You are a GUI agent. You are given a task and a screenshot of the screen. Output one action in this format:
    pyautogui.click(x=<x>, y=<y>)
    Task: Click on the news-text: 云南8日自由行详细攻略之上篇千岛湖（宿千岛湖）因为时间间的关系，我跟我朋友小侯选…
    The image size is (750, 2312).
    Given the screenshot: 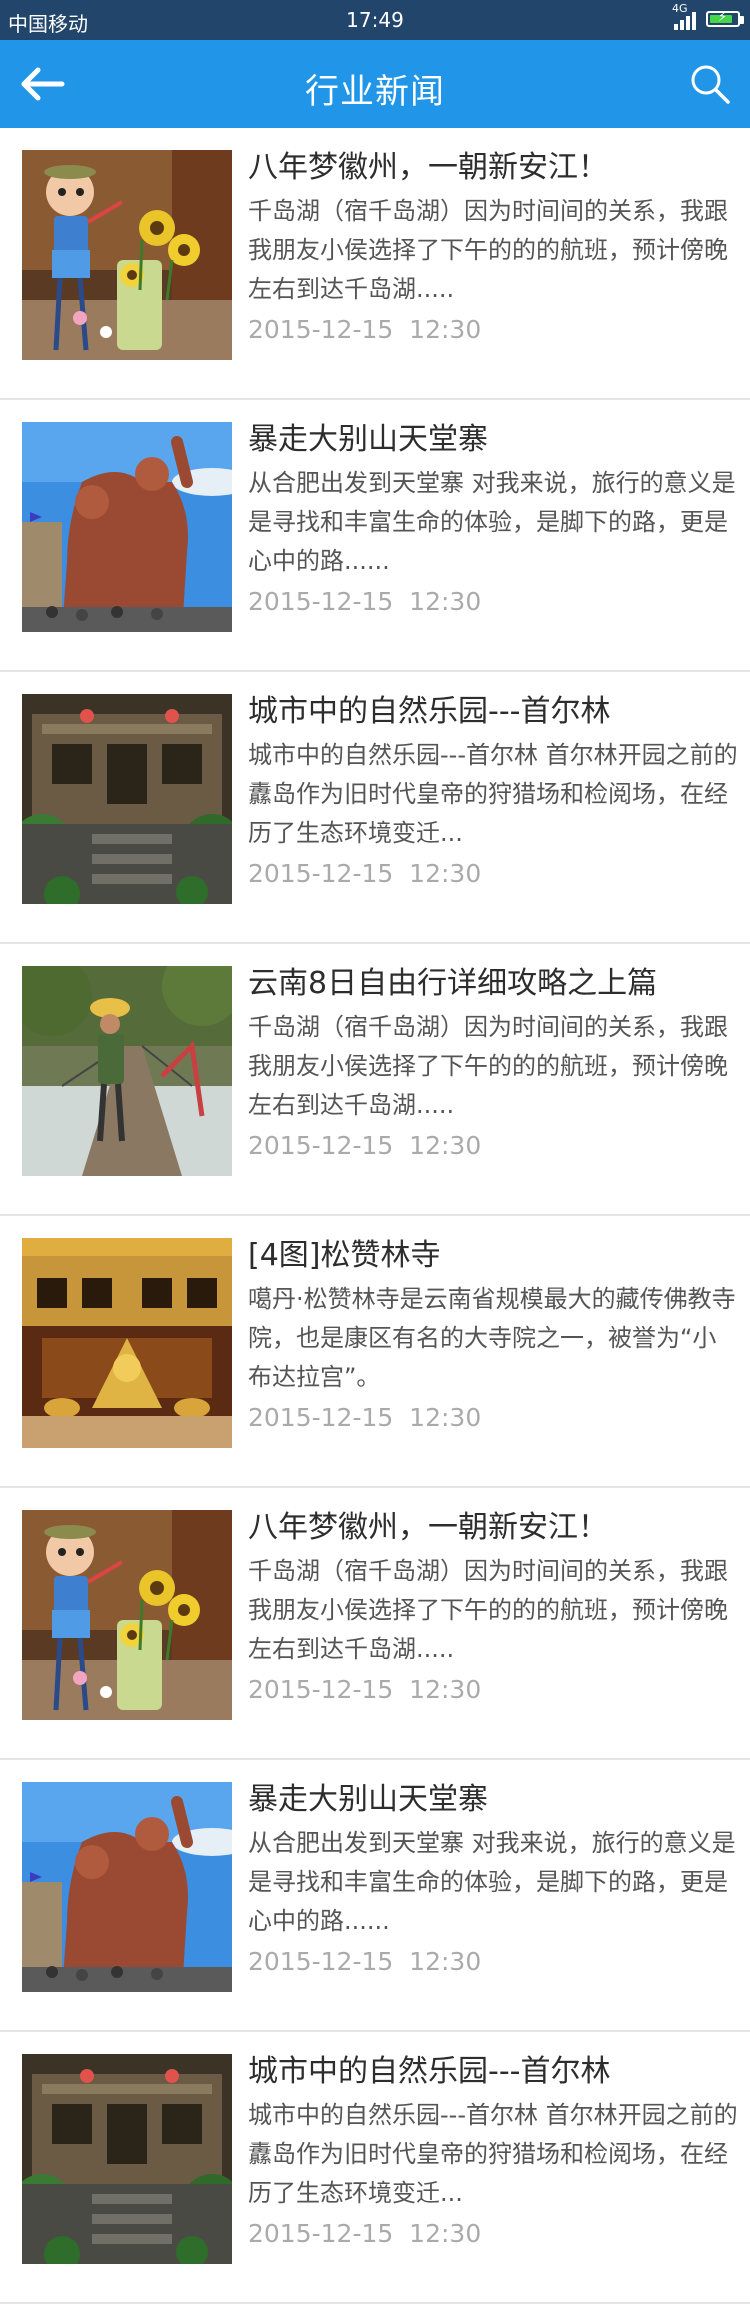 What is the action you would take?
    pyautogui.click(x=493, y=1063)
    